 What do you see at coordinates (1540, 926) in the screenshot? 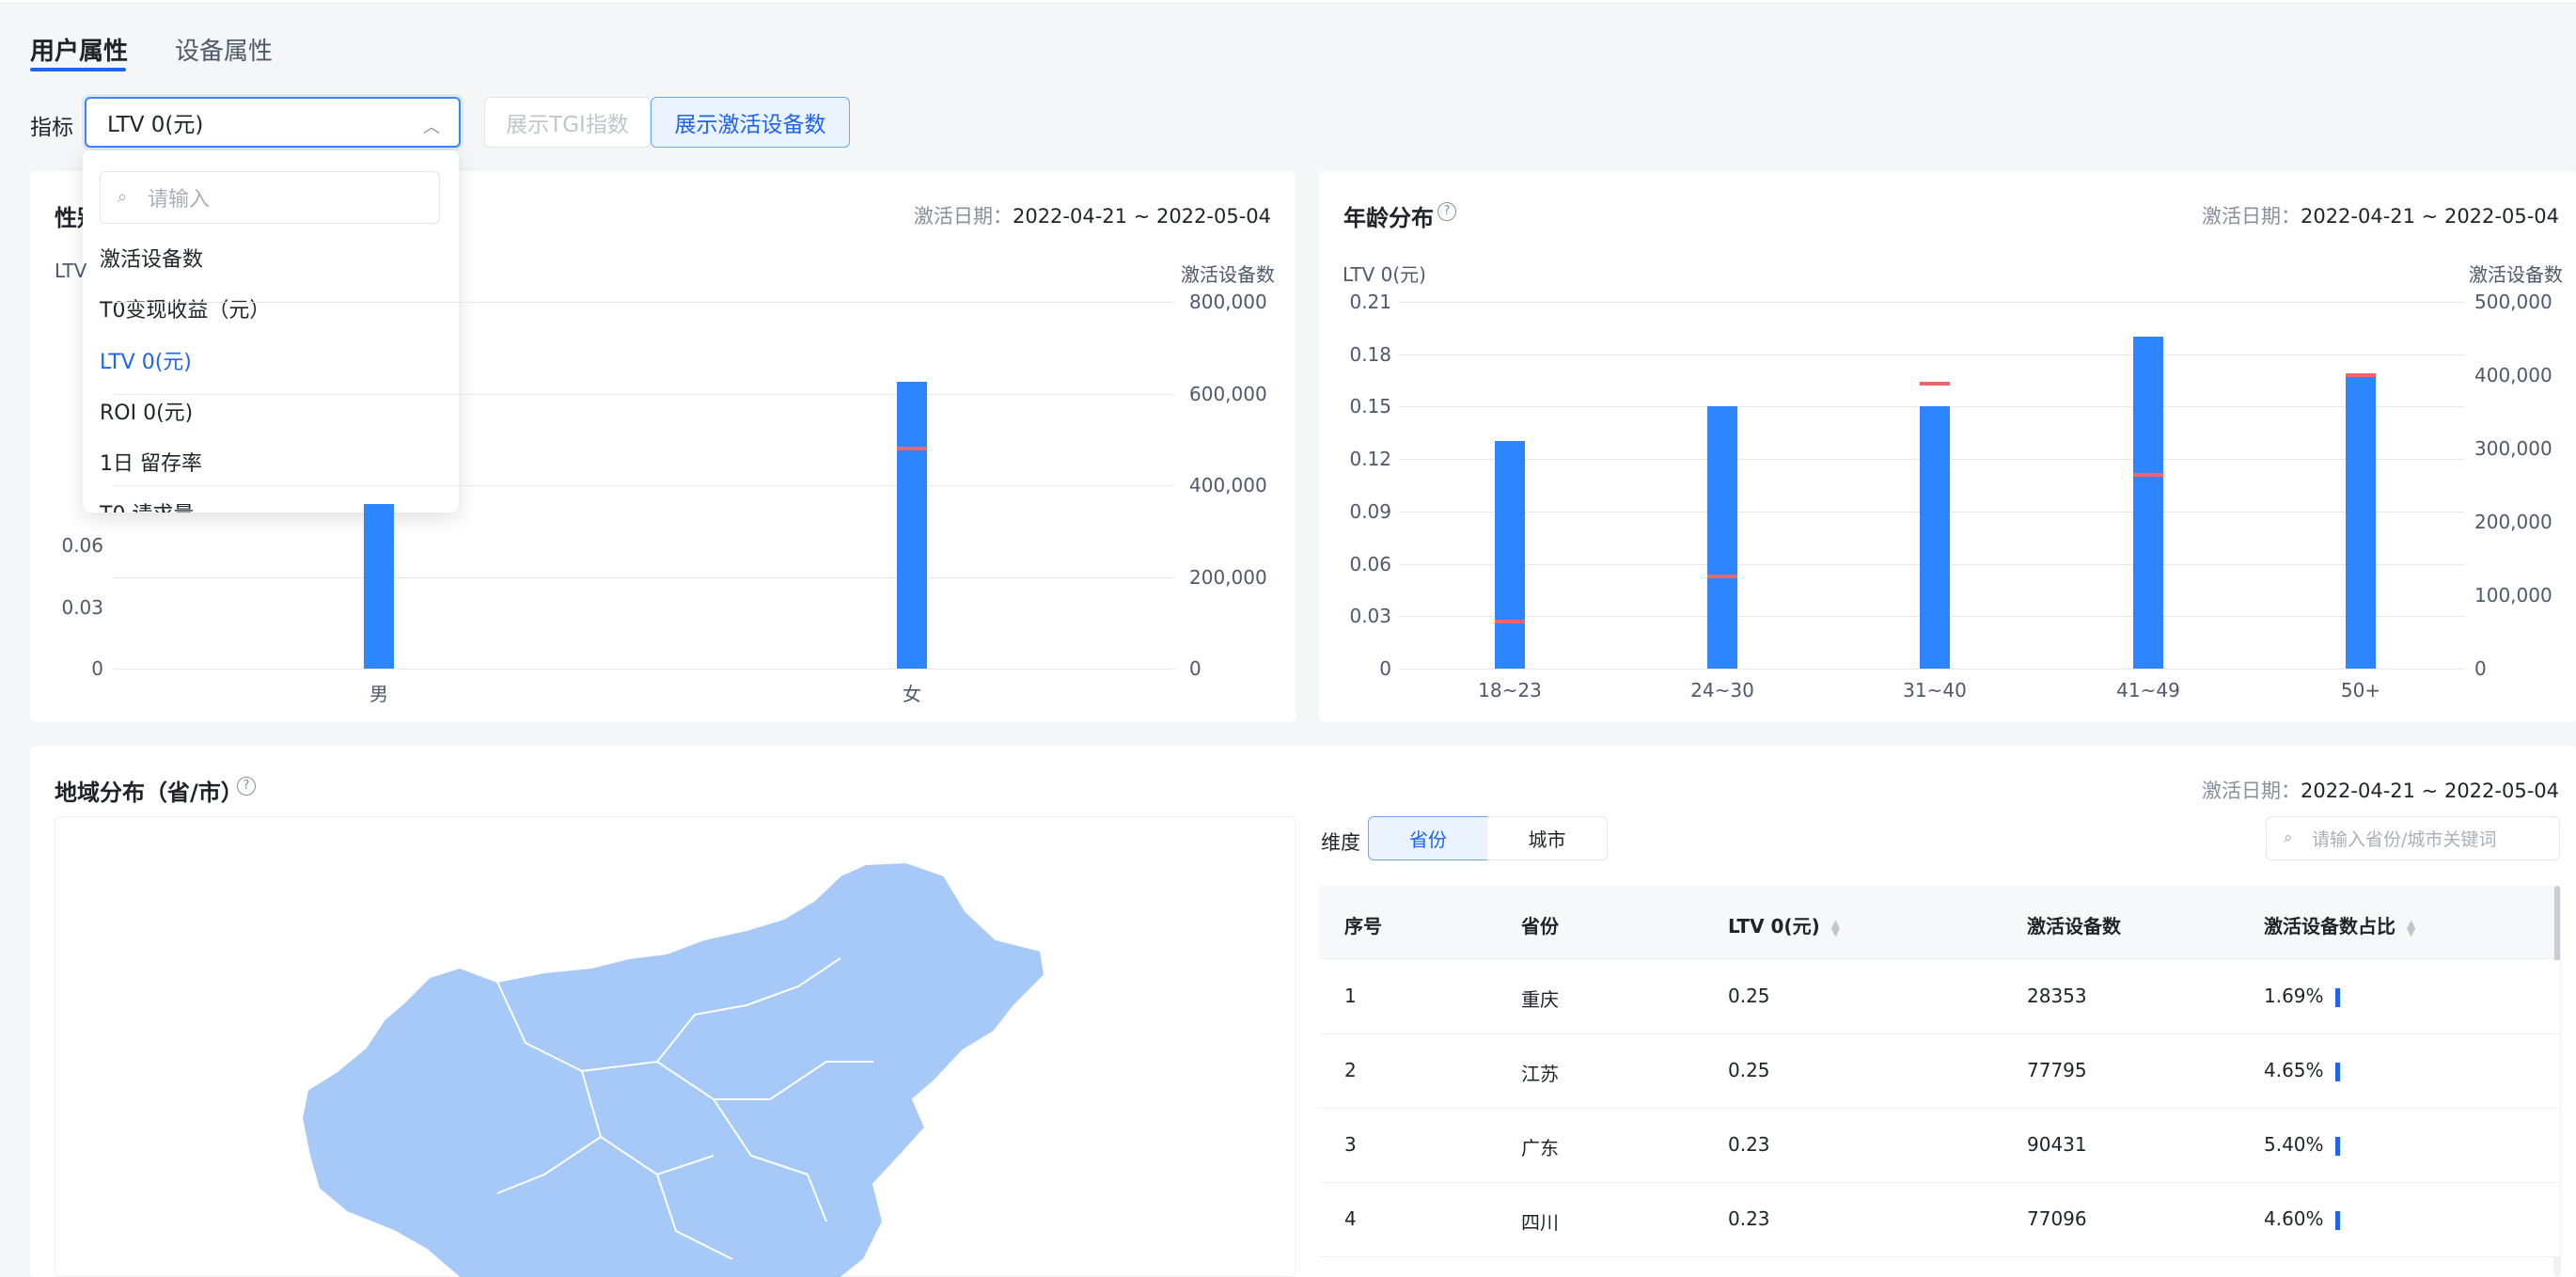
I see `column-header: 省份` at bounding box center [1540, 926].